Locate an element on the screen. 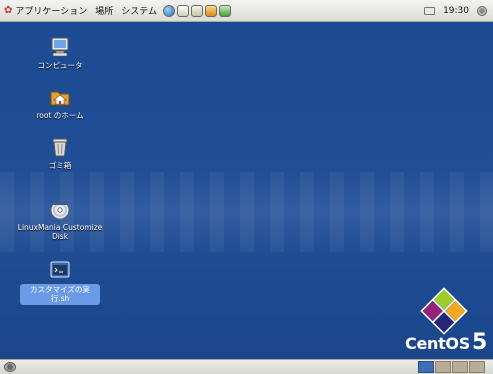 Image resolution: width=493 pixels, height=374 pixels. panel-tray: 19:30 is located at coordinates (458, 10).